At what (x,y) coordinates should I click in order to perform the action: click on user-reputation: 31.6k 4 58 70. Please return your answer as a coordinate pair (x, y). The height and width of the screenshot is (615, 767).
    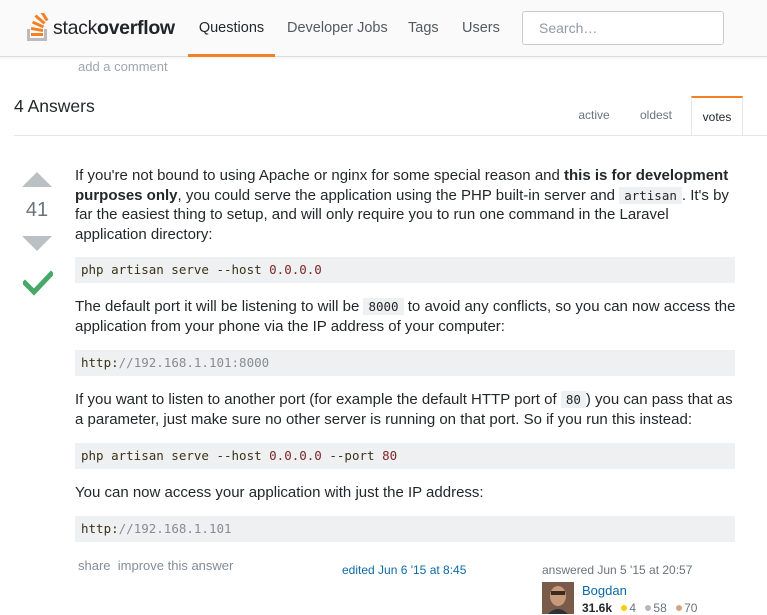
    Looking at the image, I should click on (640, 608).